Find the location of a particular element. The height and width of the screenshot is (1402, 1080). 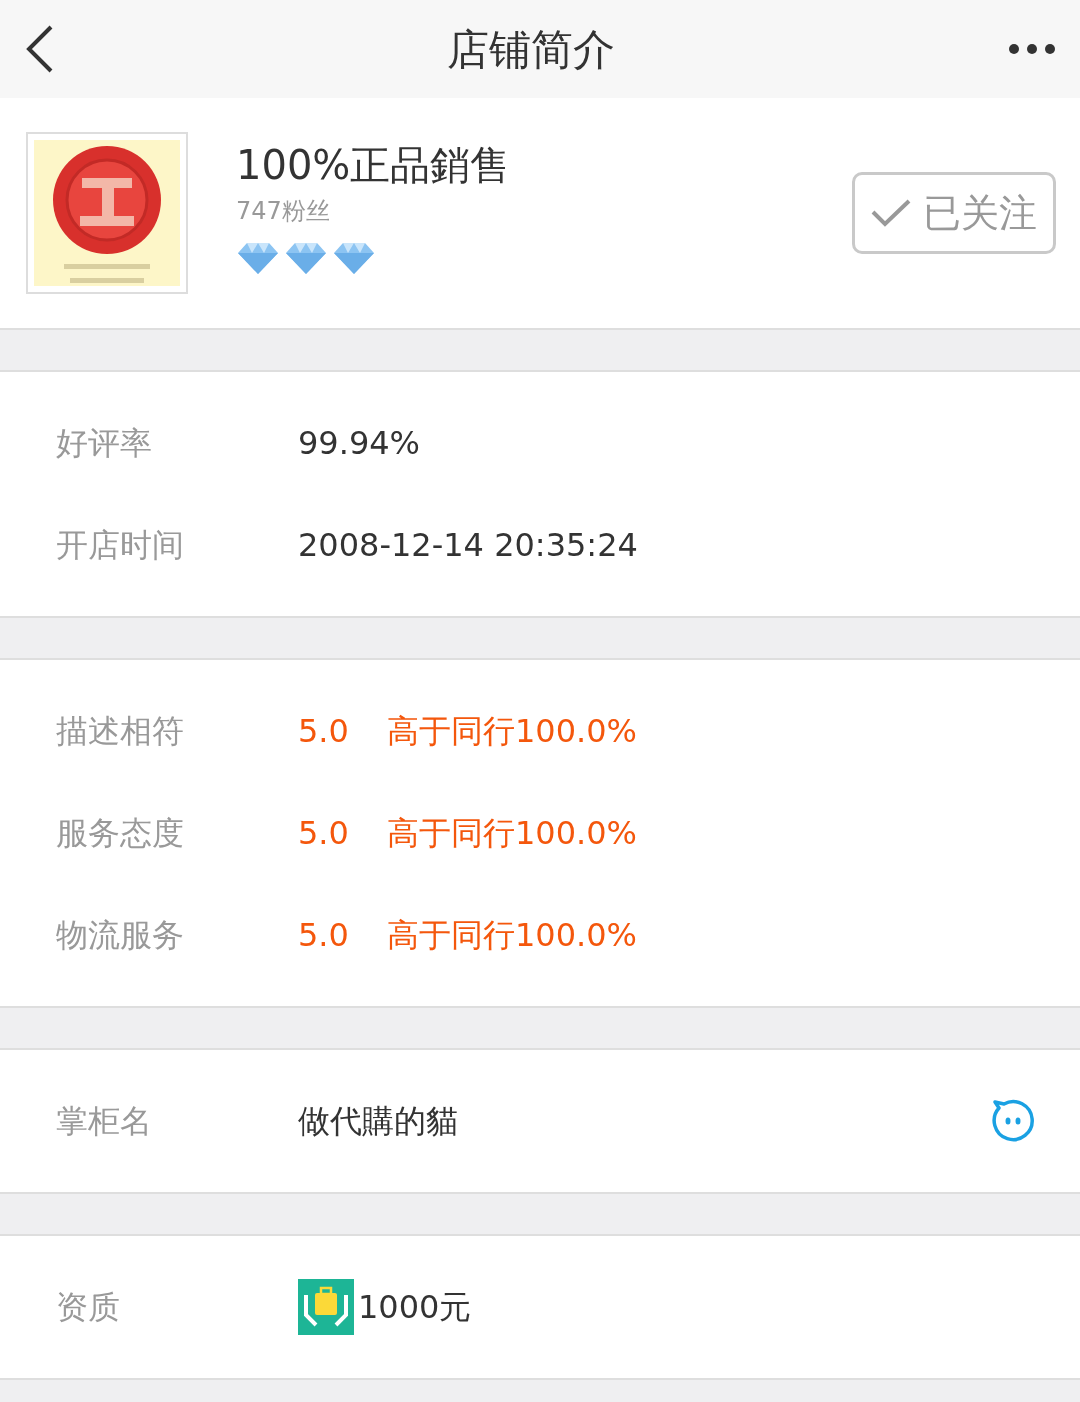

check-icon is located at coordinates (891, 213).